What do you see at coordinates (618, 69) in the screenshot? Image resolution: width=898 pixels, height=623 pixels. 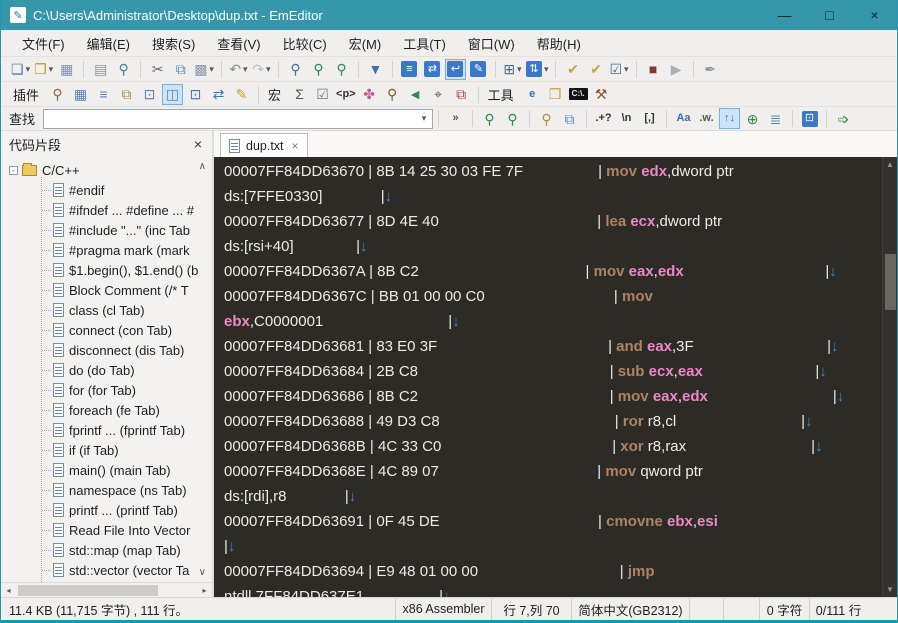 I see `bookmark-options: ☑ ▾` at bounding box center [618, 69].